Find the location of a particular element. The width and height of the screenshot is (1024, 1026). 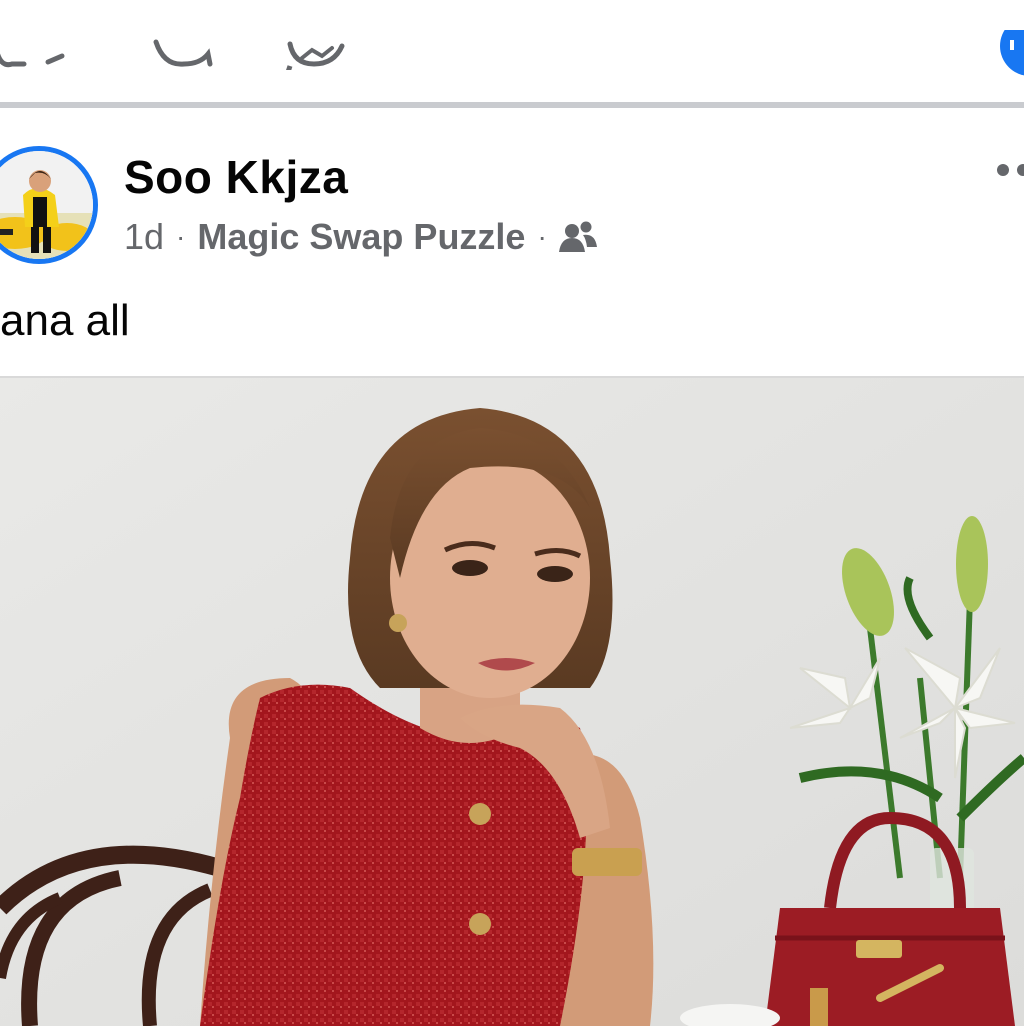

post-time: 1d is located at coordinates (144, 237).